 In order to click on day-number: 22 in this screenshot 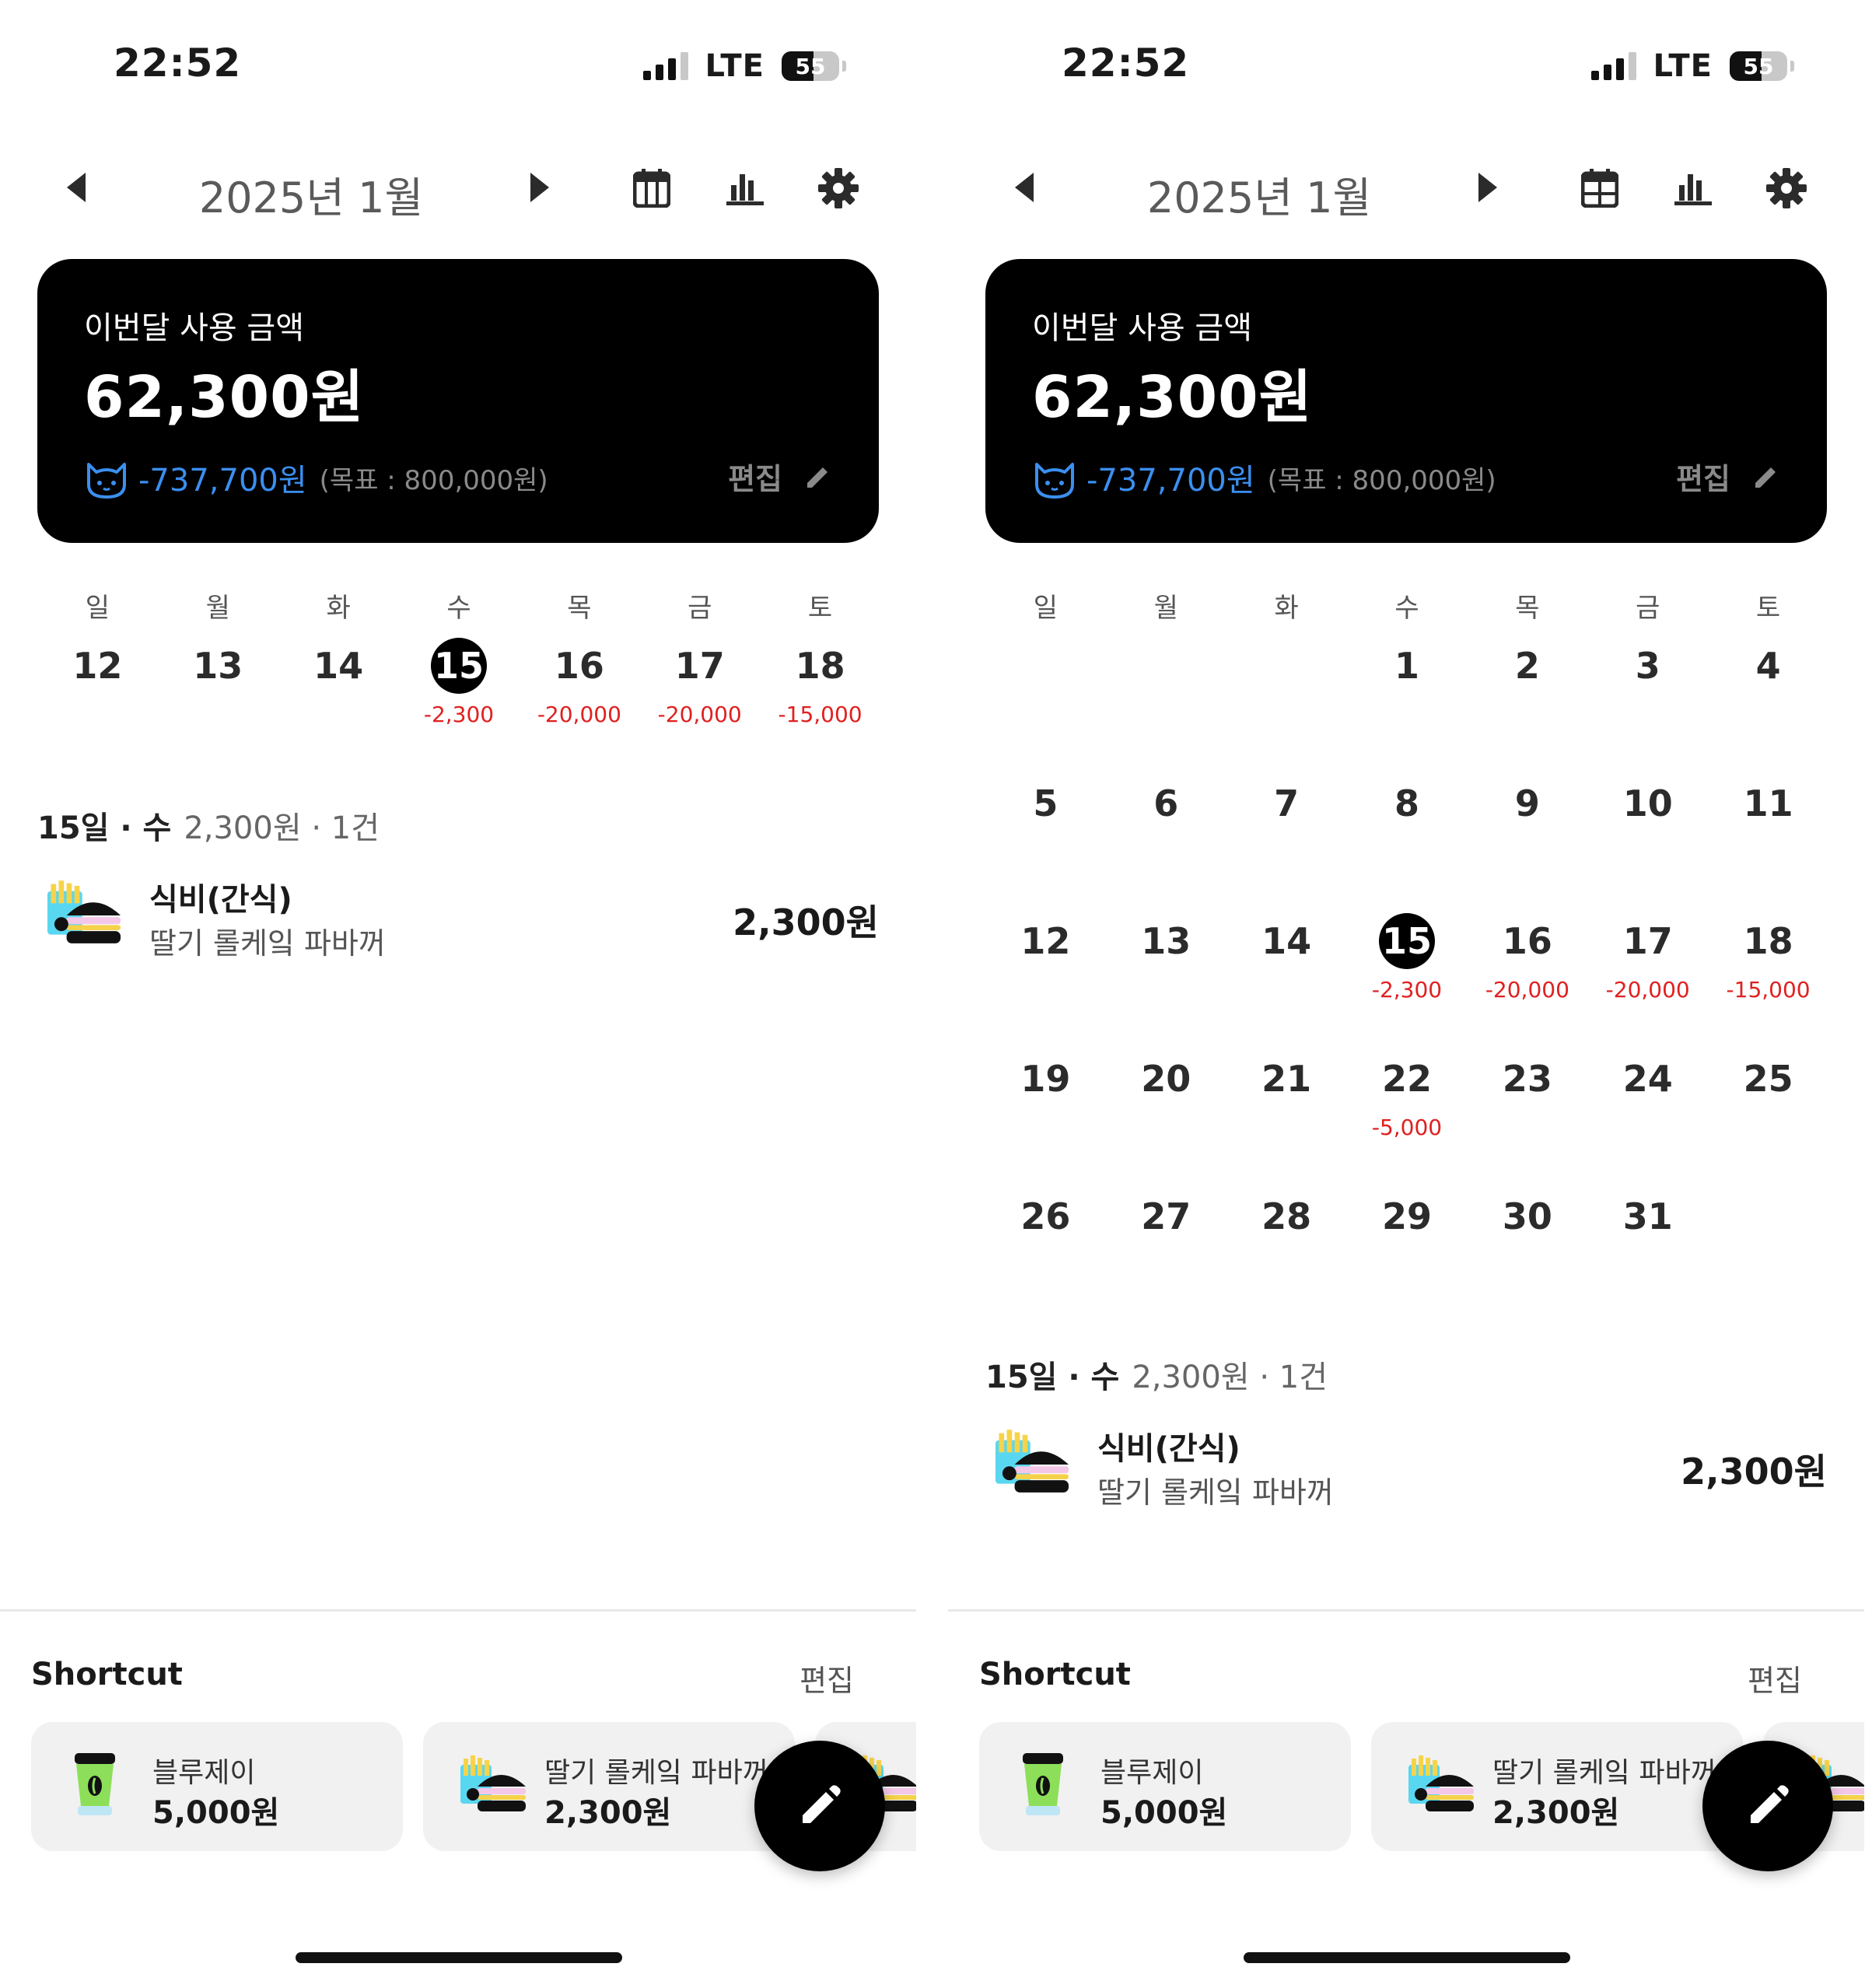, I will do `click(1407, 1079)`.